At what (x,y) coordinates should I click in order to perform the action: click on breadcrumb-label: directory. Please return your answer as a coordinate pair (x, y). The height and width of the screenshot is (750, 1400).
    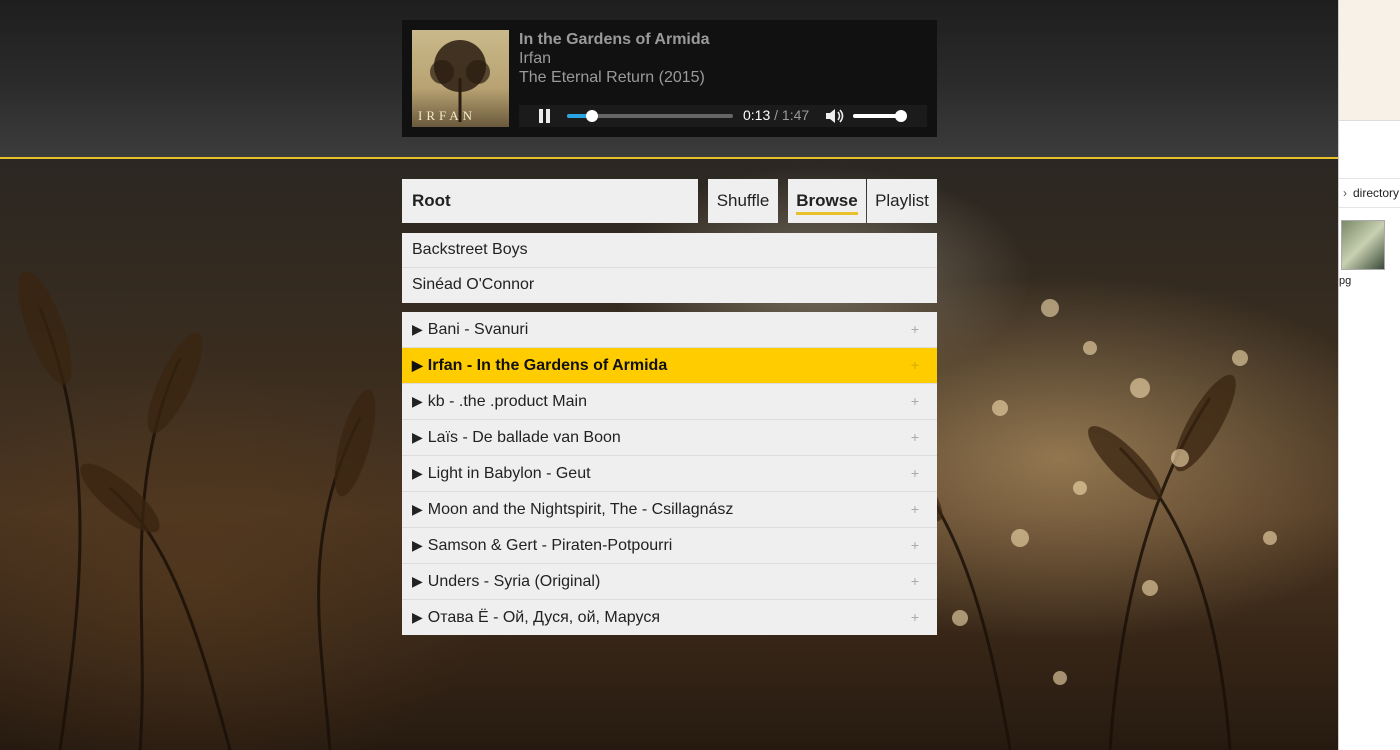
    Looking at the image, I should click on (1376, 193).